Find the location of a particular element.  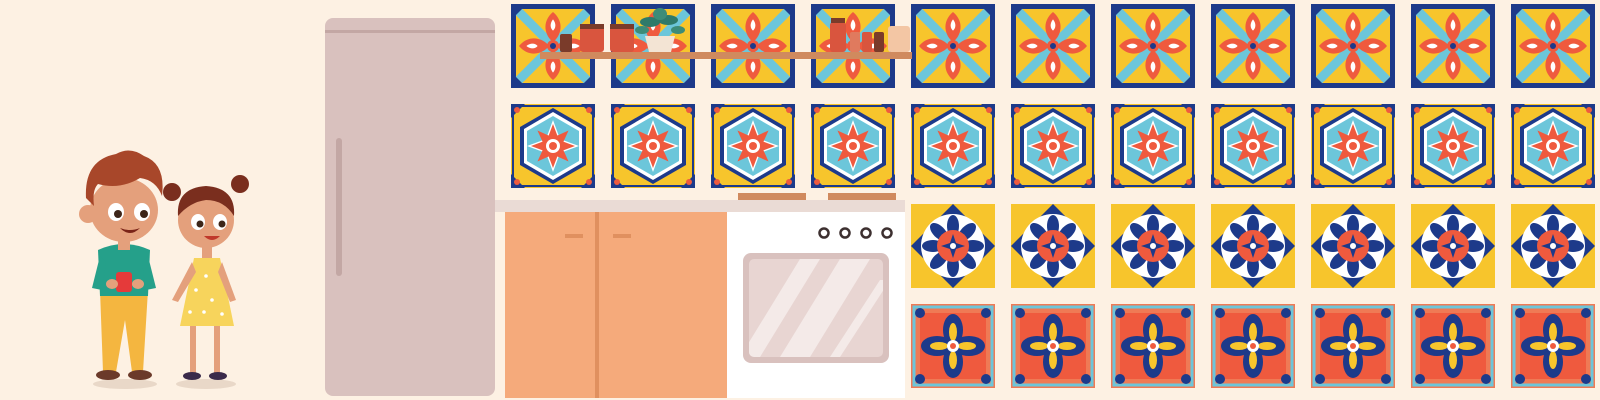

boy-character is located at coordinates (121, 269).